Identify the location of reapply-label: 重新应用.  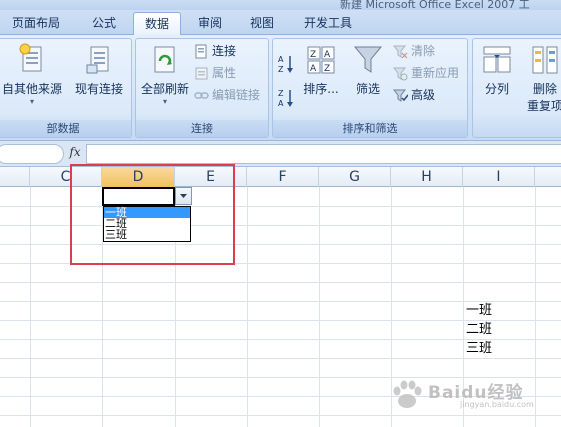
(435, 73).